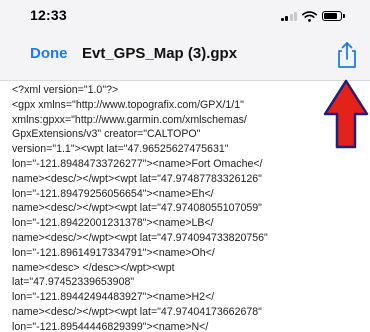 The image size is (370, 332). I want to click on status-time: 12:33, so click(48, 15).